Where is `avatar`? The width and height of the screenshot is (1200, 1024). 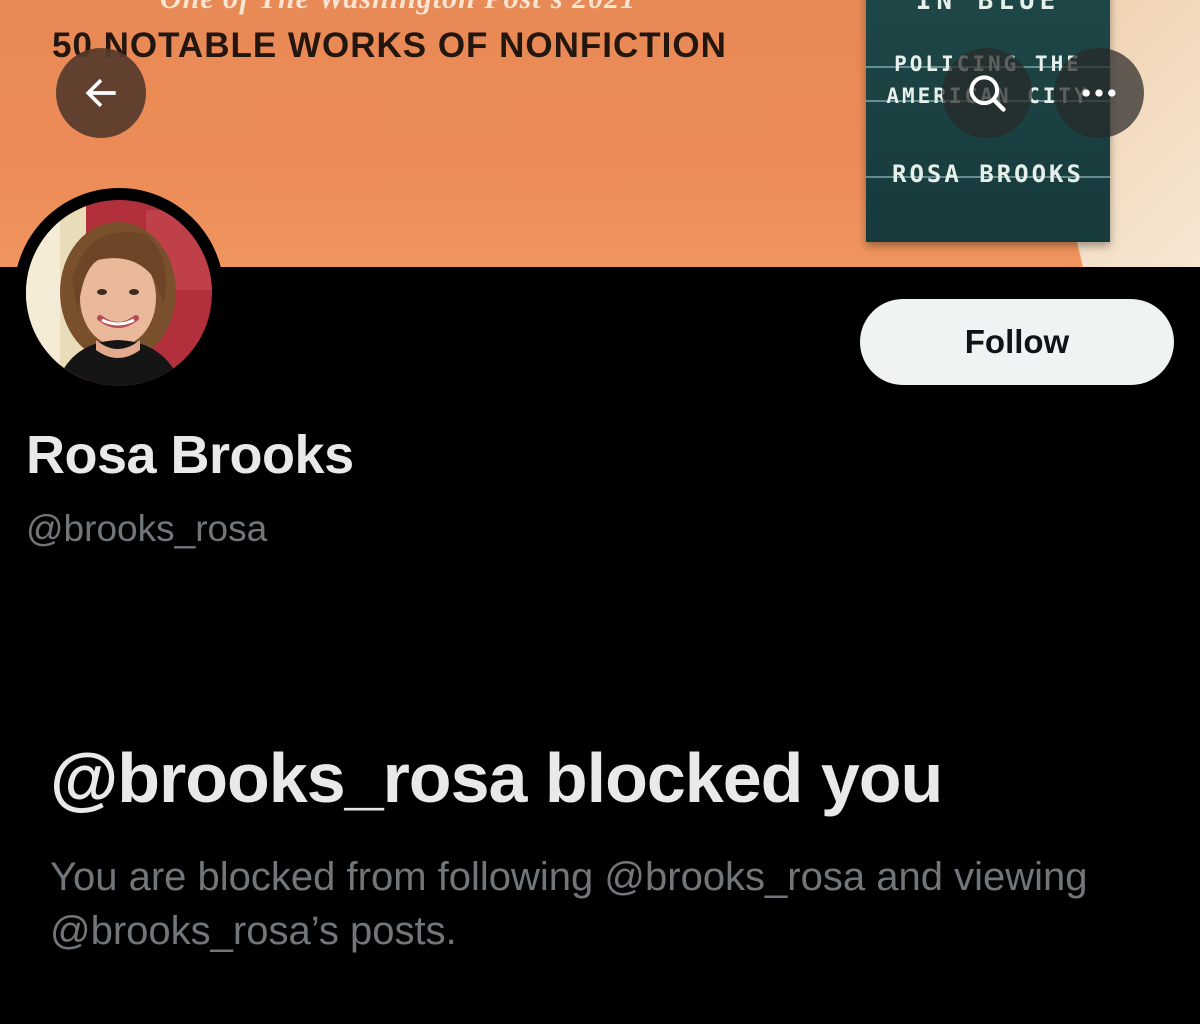 avatar is located at coordinates (119, 293).